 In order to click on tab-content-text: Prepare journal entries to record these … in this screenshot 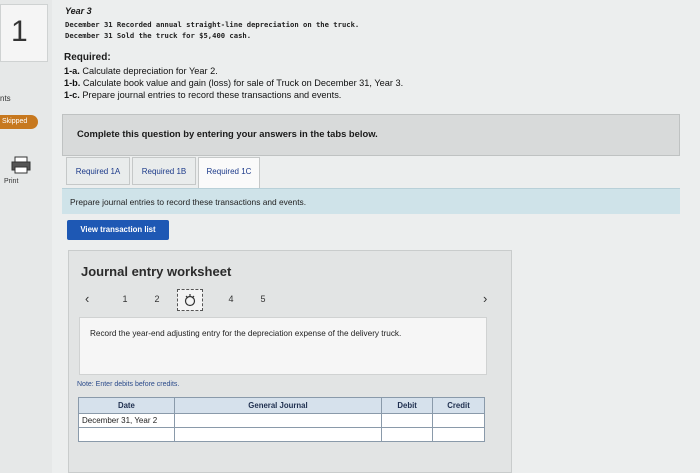, I will do `click(188, 202)`.